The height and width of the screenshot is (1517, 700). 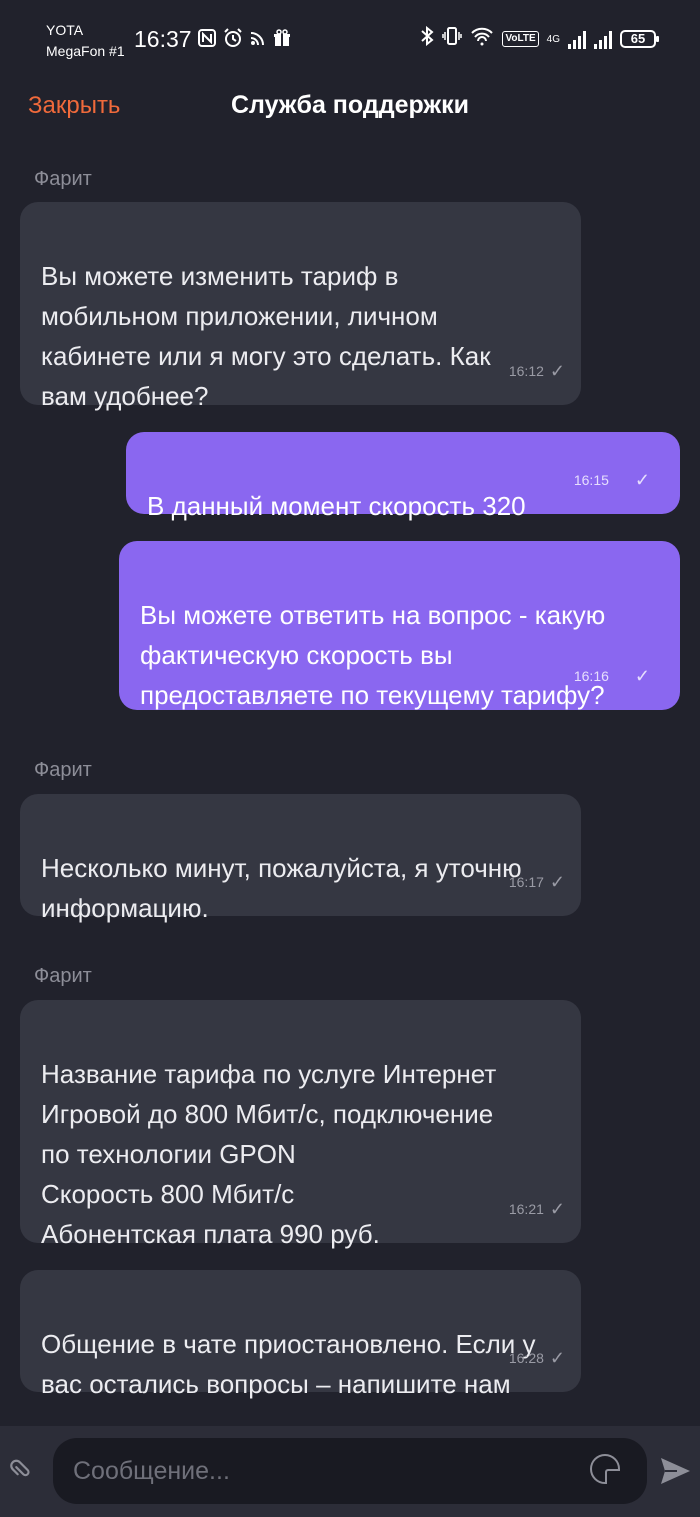 I want to click on gift-icon, so click(x=282, y=41).